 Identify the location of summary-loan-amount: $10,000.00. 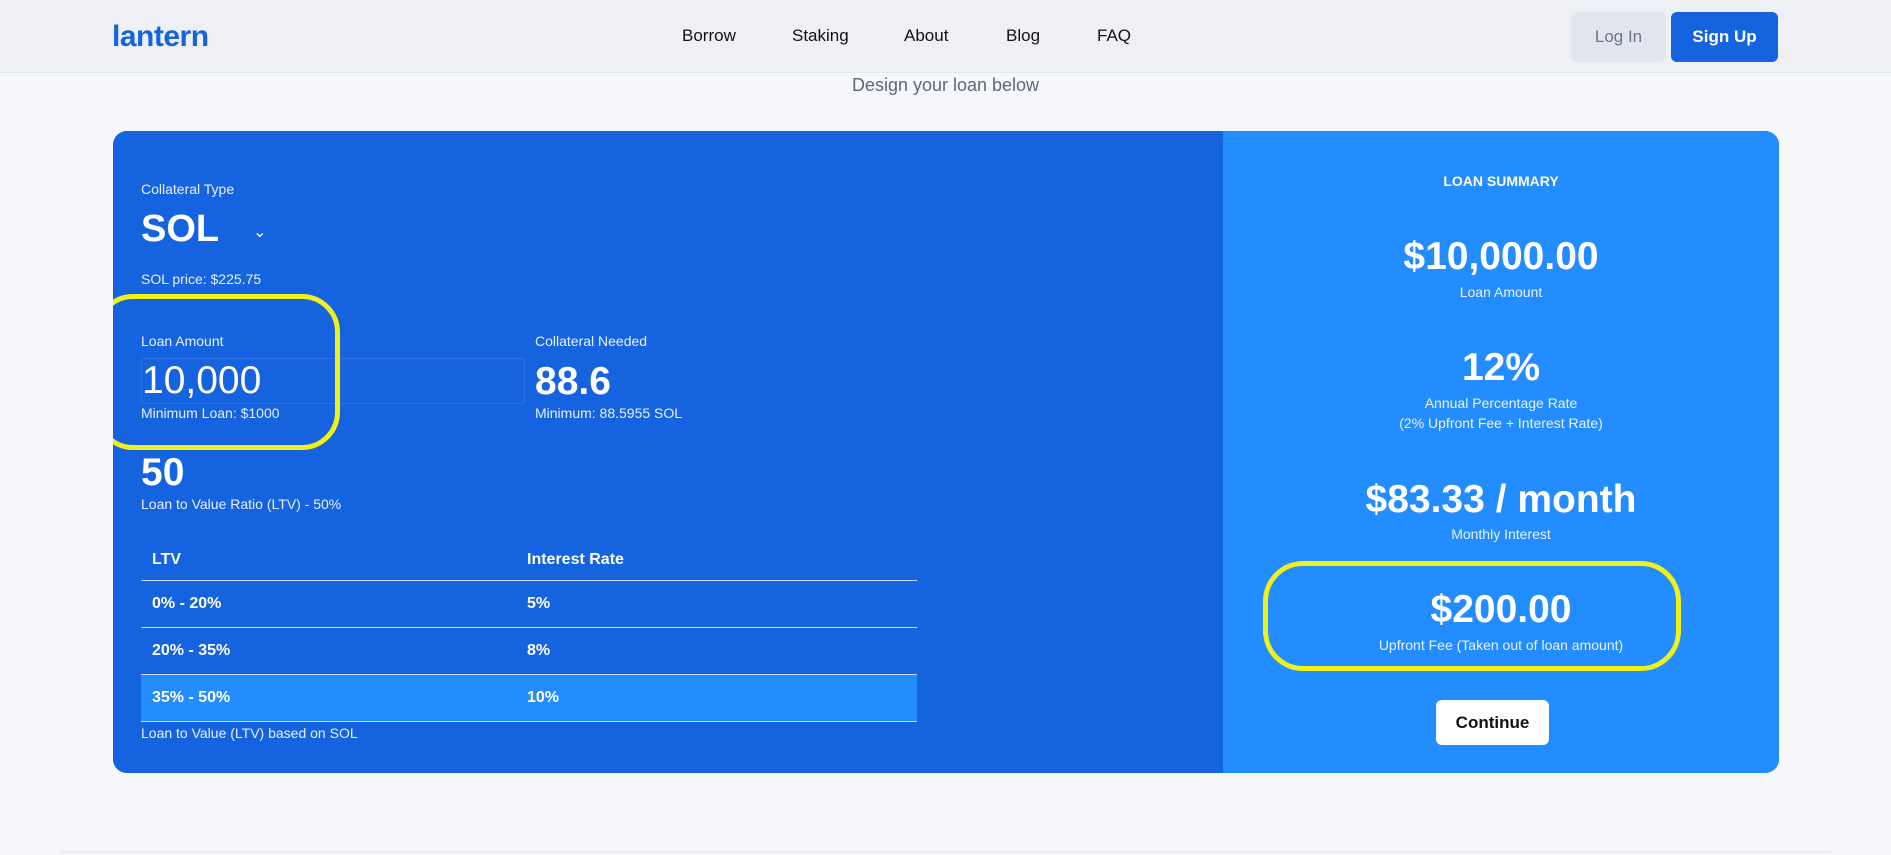
(1501, 256).